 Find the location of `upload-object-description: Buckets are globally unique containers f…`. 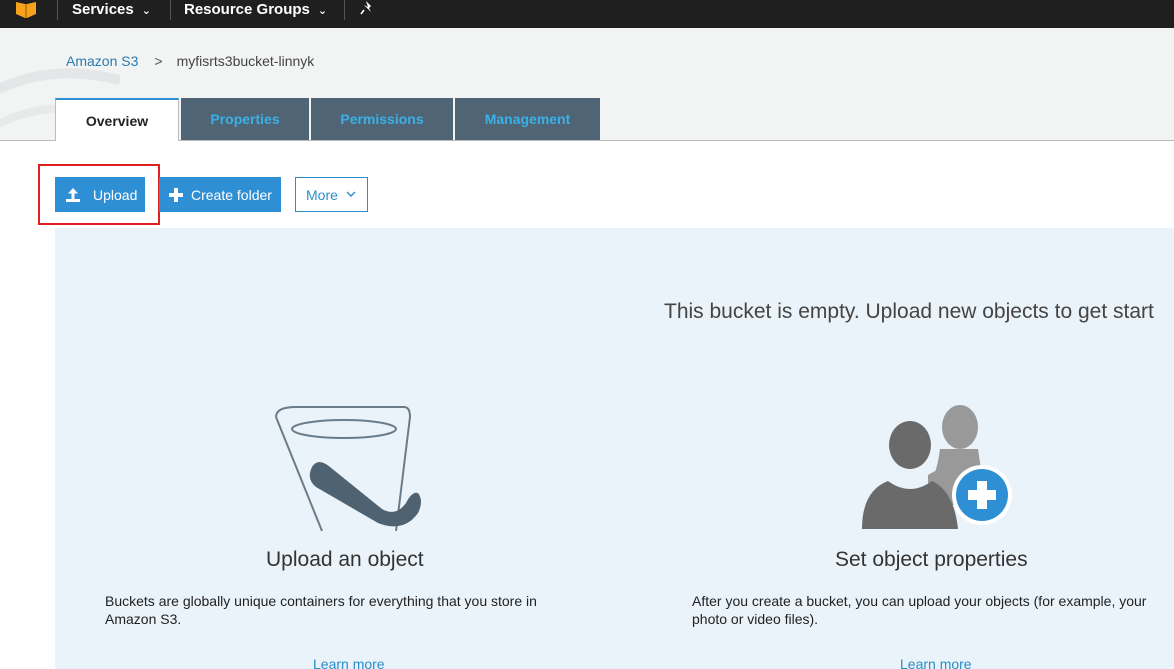

upload-object-description: Buckets are globally unique containers f… is located at coordinates (335, 610).